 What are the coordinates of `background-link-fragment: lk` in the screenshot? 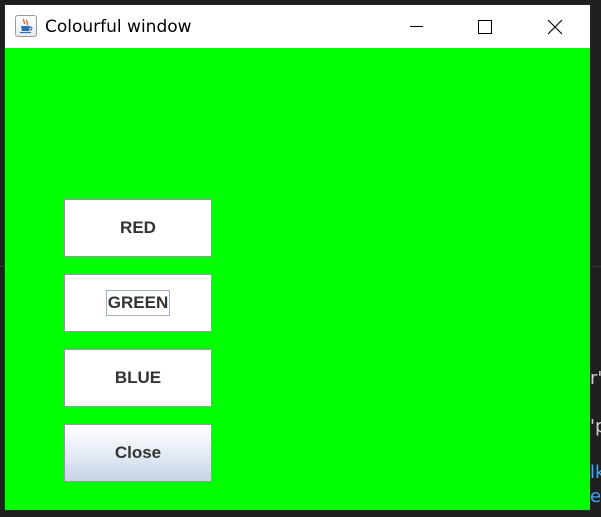 It's located at (595, 472).